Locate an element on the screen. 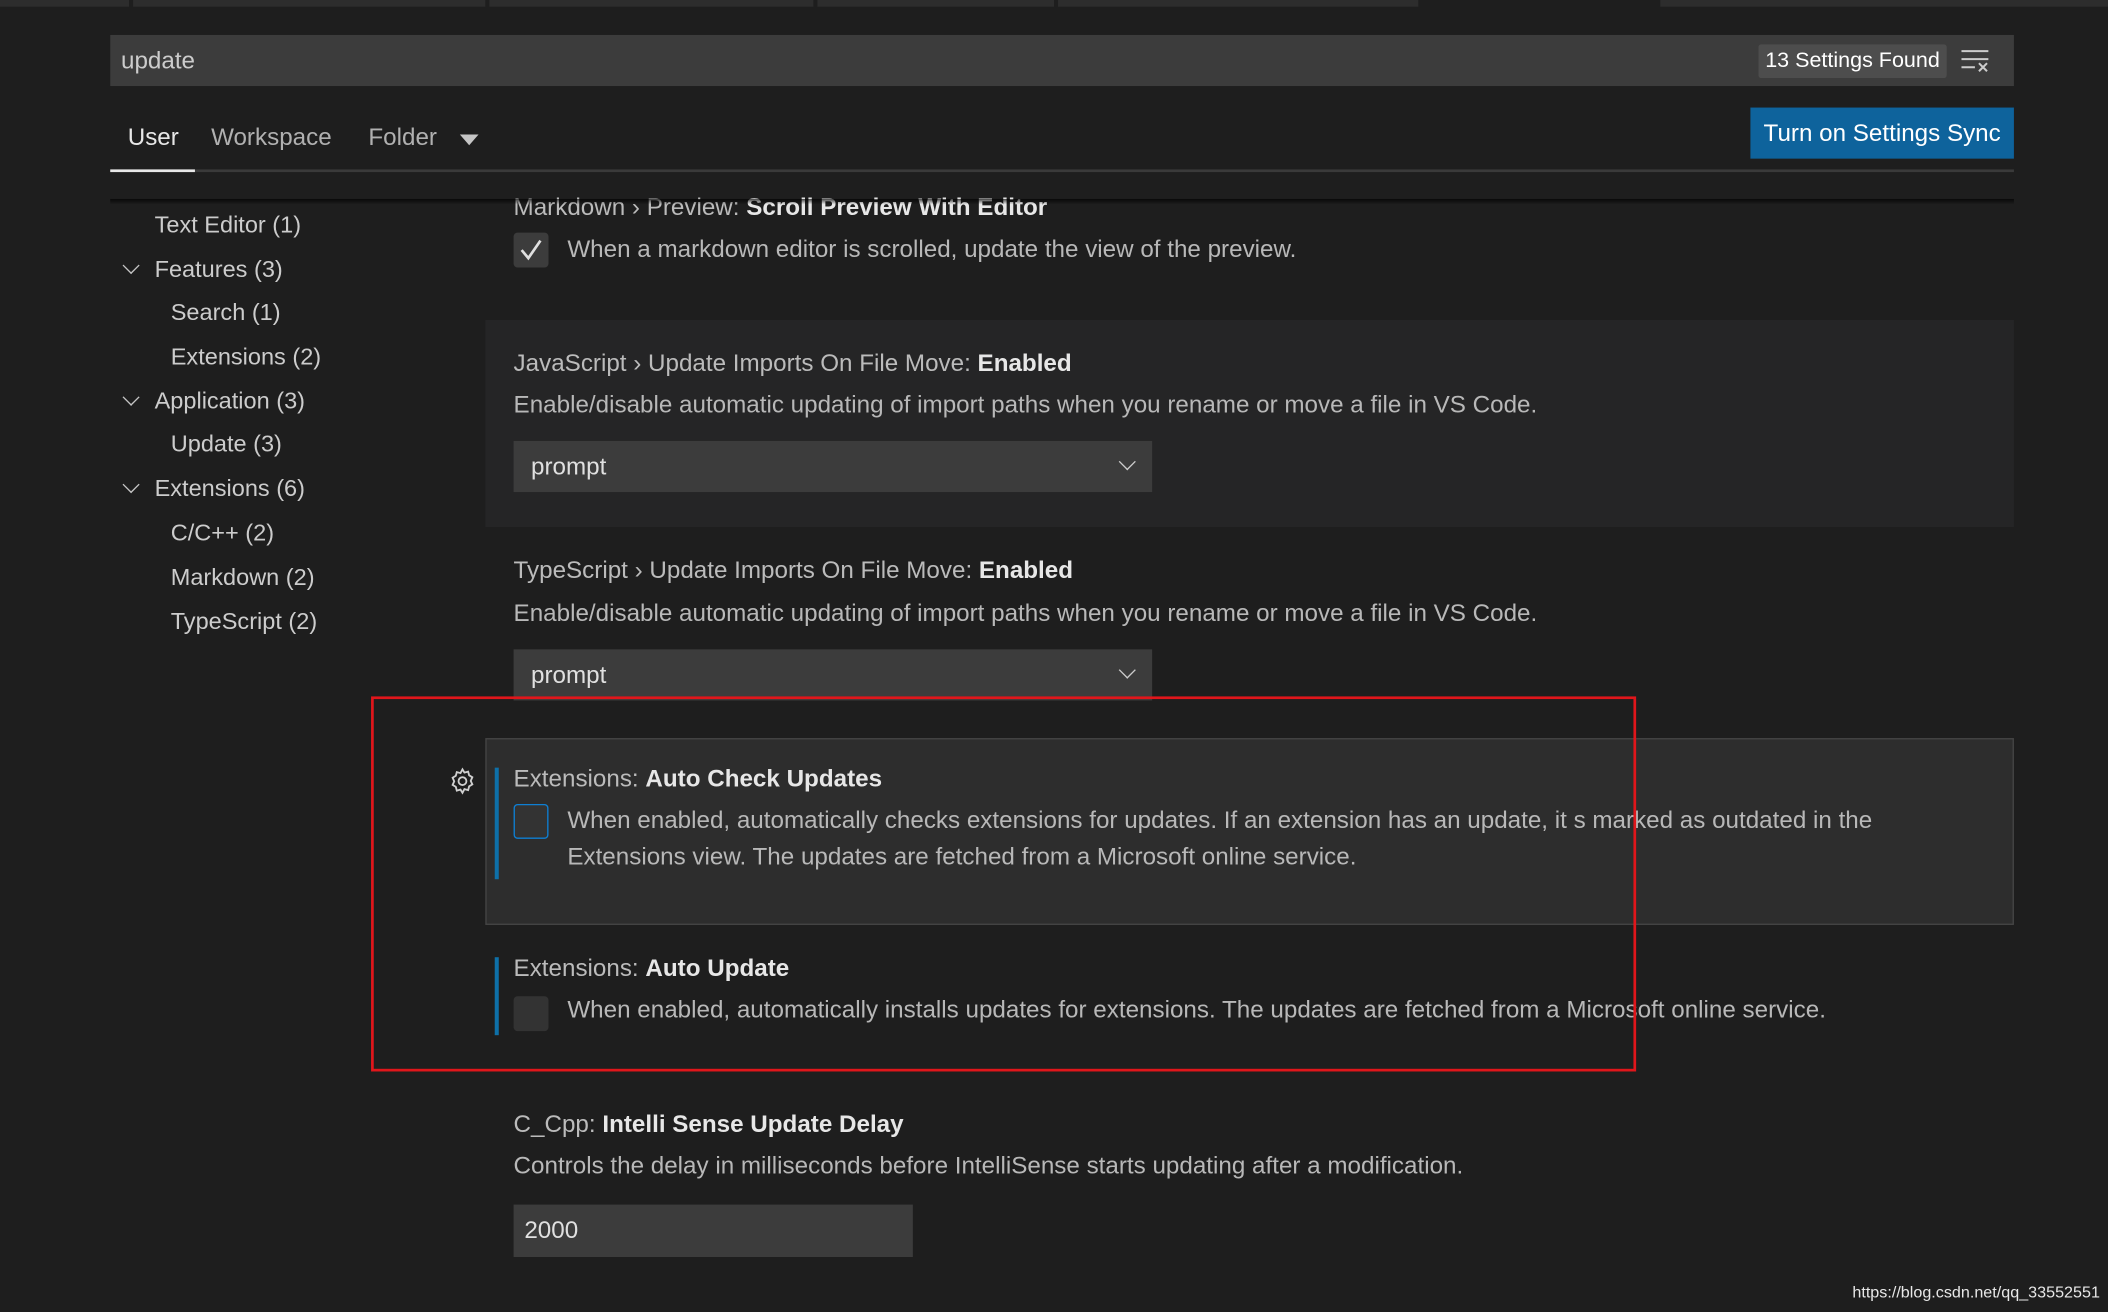 The image size is (2108, 1312). sticky-header-shadow is located at coordinates (1062, 201).